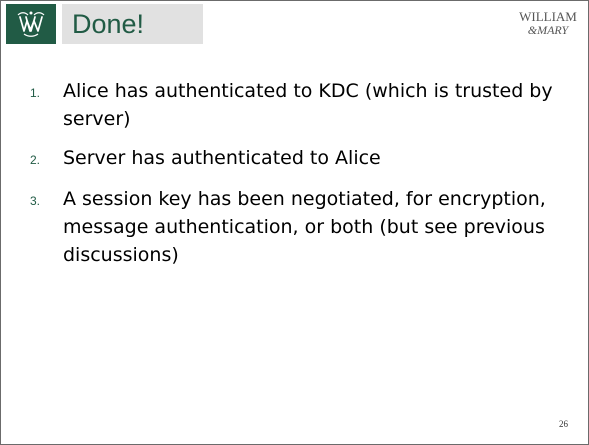  What do you see at coordinates (563, 424) in the screenshot?
I see `page-number: 26` at bounding box center [563, 424].